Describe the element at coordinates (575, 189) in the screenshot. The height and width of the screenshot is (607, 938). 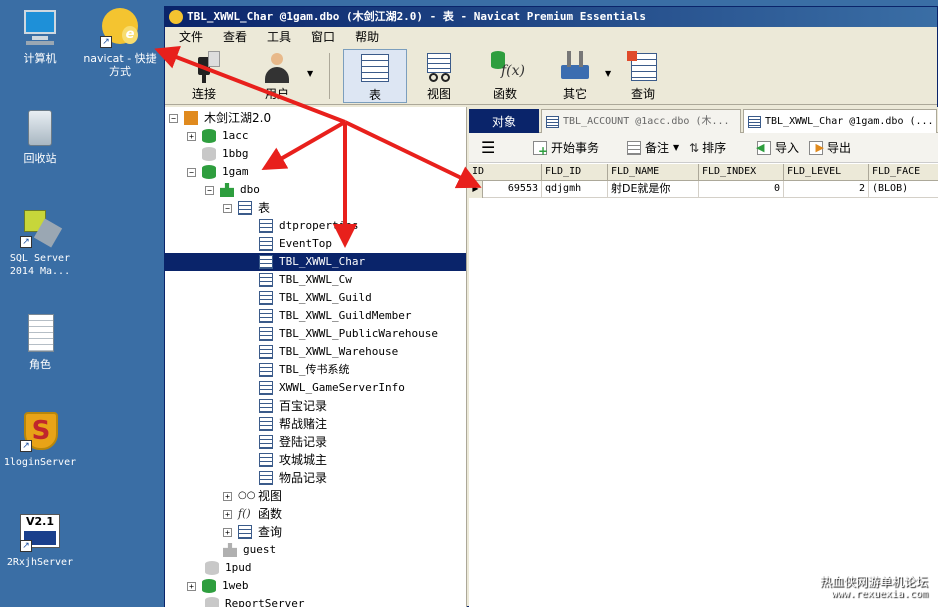
I see `cell-fld-id: qdjgmh` at that location.